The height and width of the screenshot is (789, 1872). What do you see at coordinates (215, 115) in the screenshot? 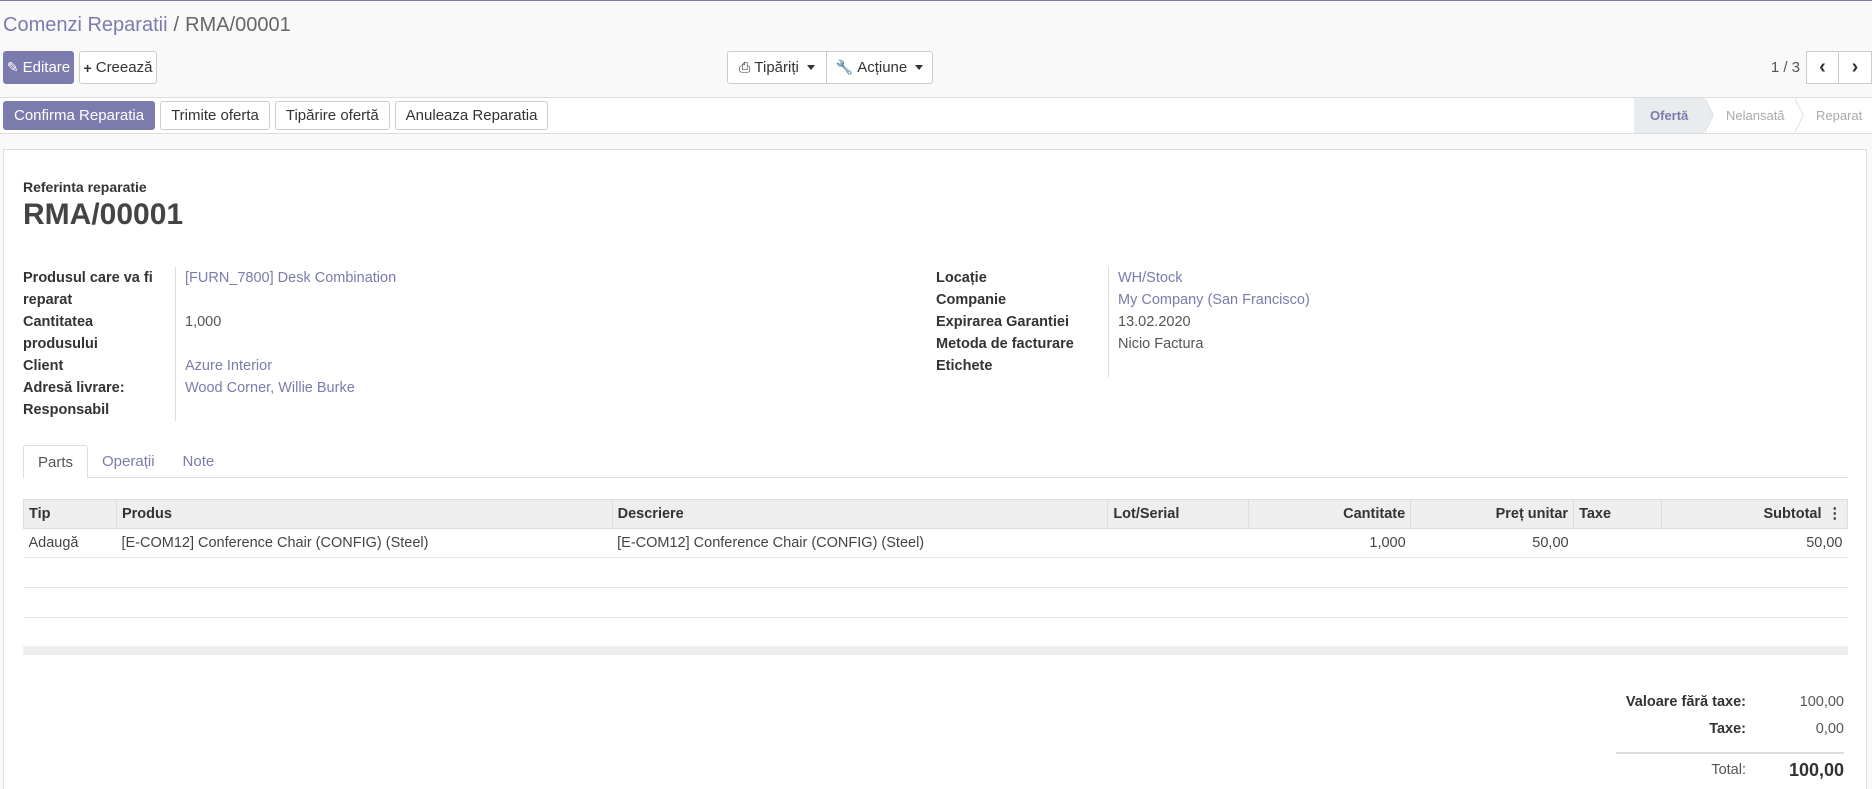
I see `send-quotation-button: Trimite oferta` at bounding box center [215, 115].